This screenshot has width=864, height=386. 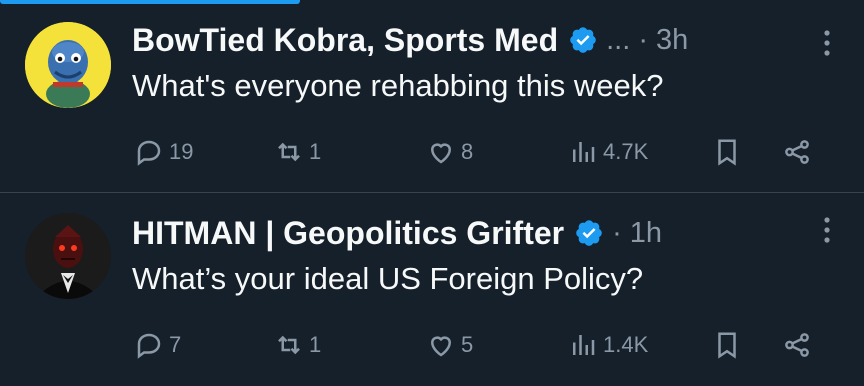 What do you see at coordinates (163, 152) in the screenshot?
I see `reply-button: 19` at bounding box center [163, 152].